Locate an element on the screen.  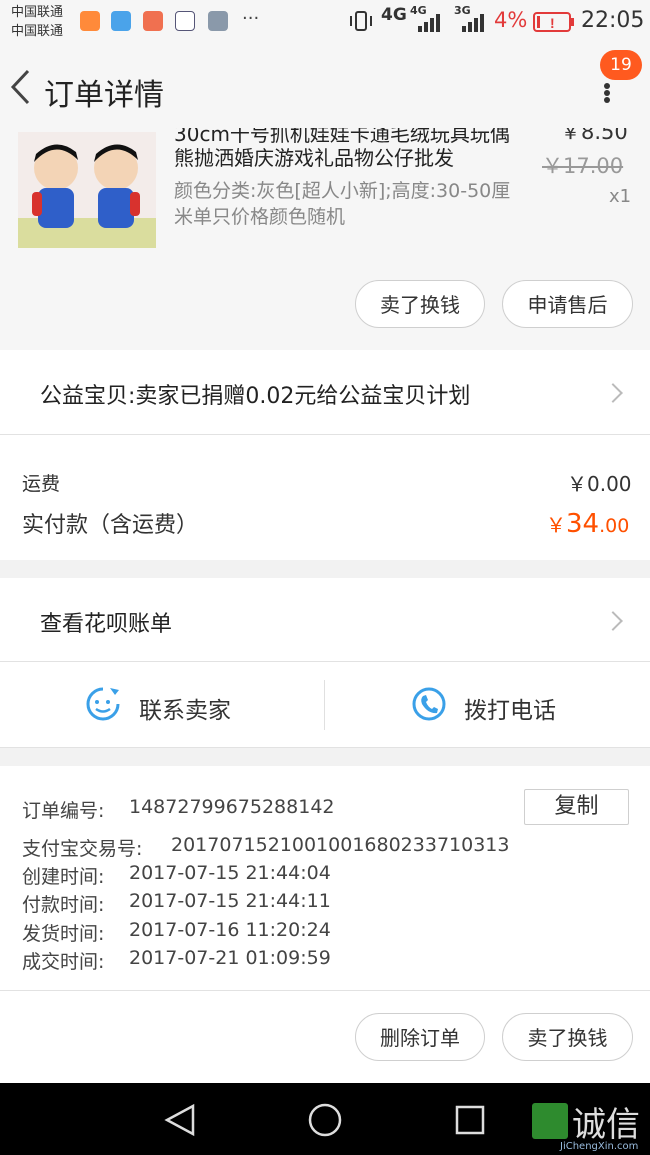
alipay-trade-label: 支付宝交易号: is located at coordinates (82, 849).